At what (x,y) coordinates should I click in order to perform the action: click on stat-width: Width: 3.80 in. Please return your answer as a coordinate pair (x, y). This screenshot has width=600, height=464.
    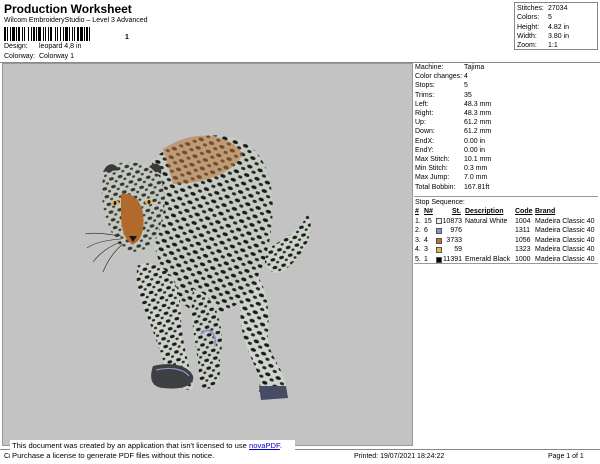
    Looking at the image, I should click on (543, 36).